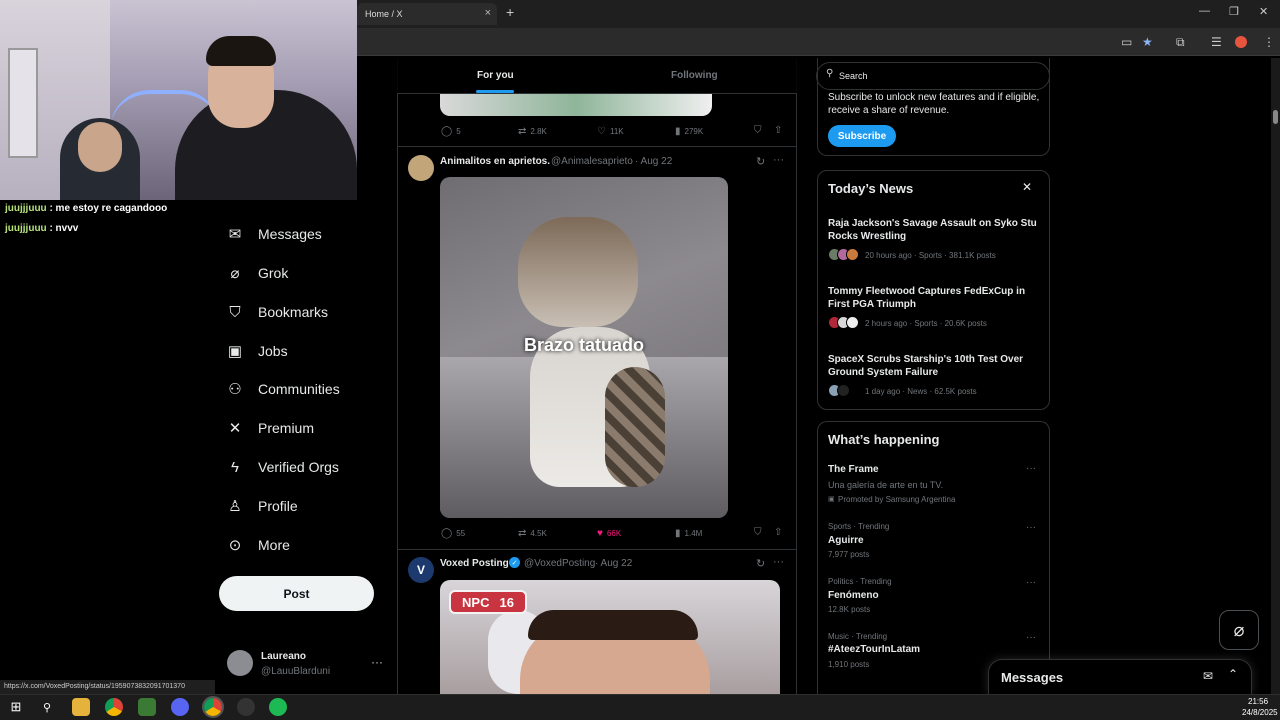 This screenshot has height=720, width=1280. Describe the element at coordinates (1275, 376) in the screenshot. I see `page-scrollbar` at that location.